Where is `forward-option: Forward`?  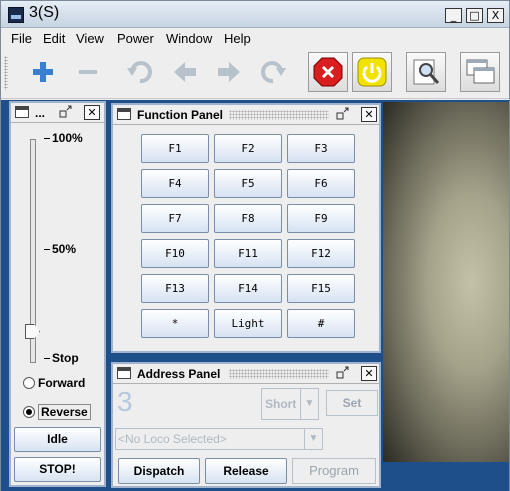 forward-option: Forward is located at coordinates (54, 383).